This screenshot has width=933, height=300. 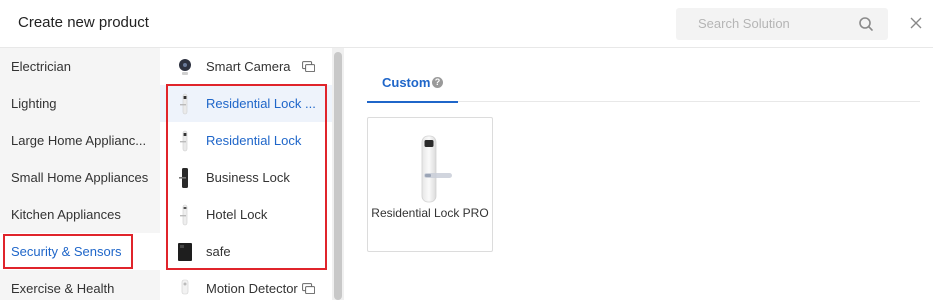 What do you see at coordinates (643, 75) in the screenshot?
I see `solution-tabs: Custom ?` at bounding box center [643, 75].